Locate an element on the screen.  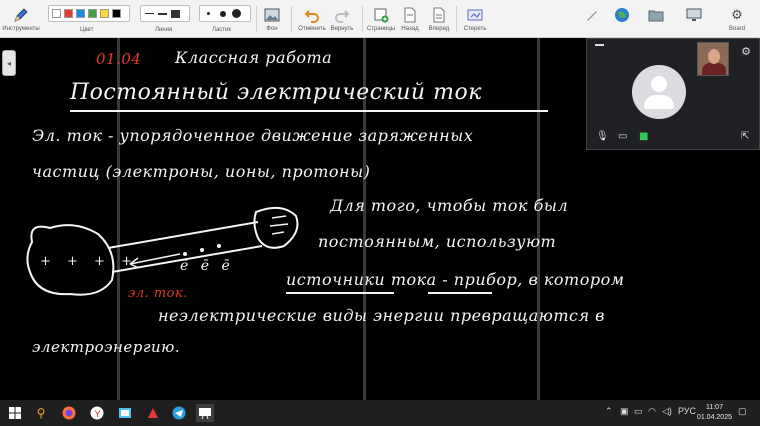
pages-button: Страницы is located at coordinates (381, 19).